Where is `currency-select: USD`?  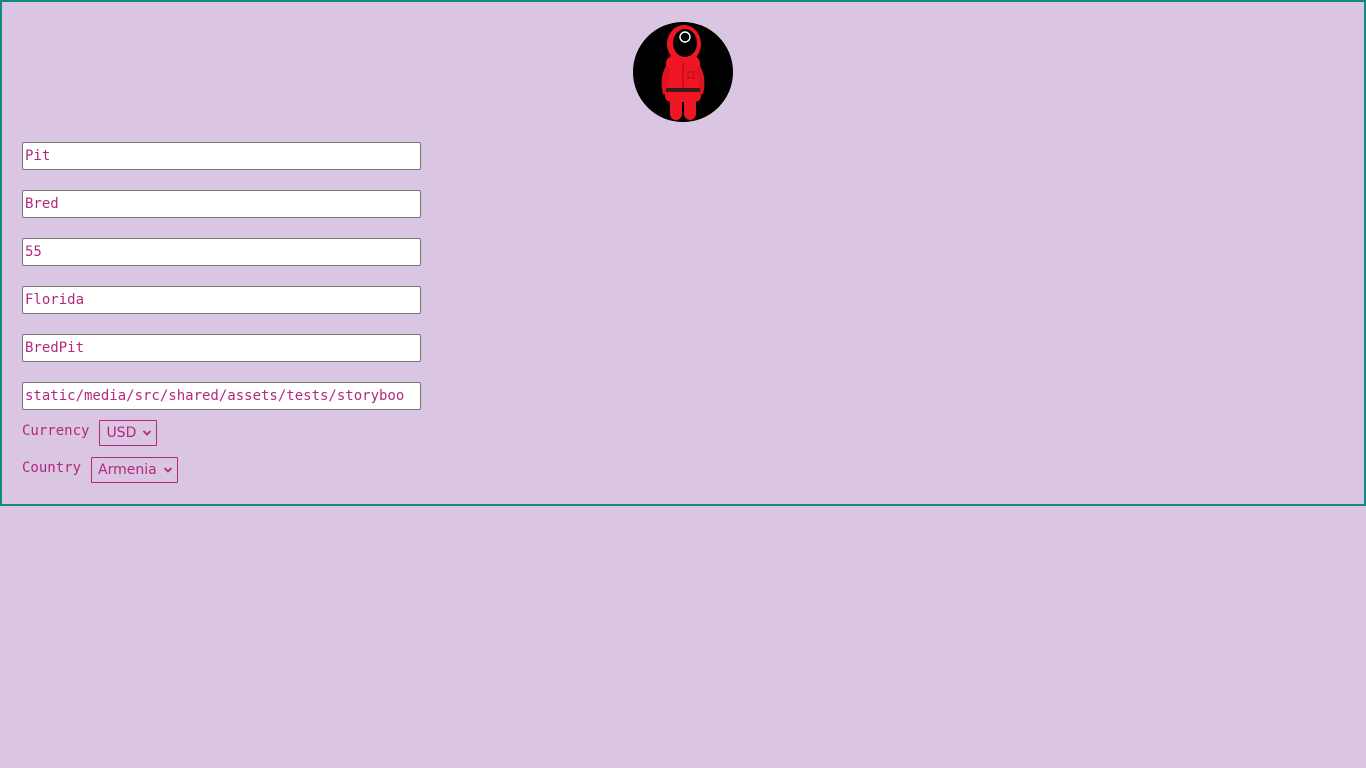
currency-select: USD is located at coordinates (128, 433).